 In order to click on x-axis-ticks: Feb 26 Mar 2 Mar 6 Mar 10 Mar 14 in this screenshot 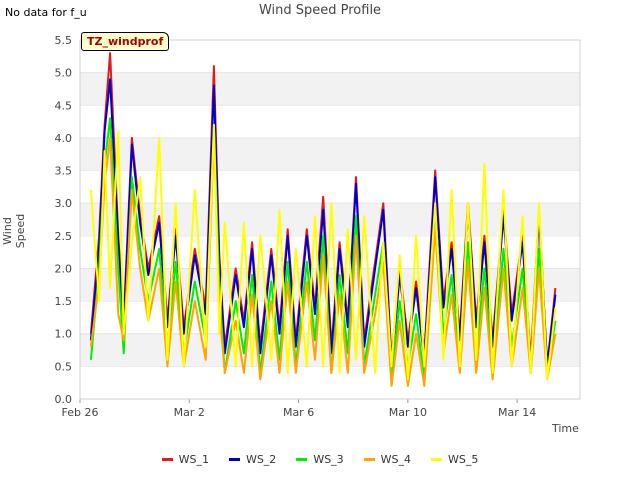, I will do `click(299, 409)`.